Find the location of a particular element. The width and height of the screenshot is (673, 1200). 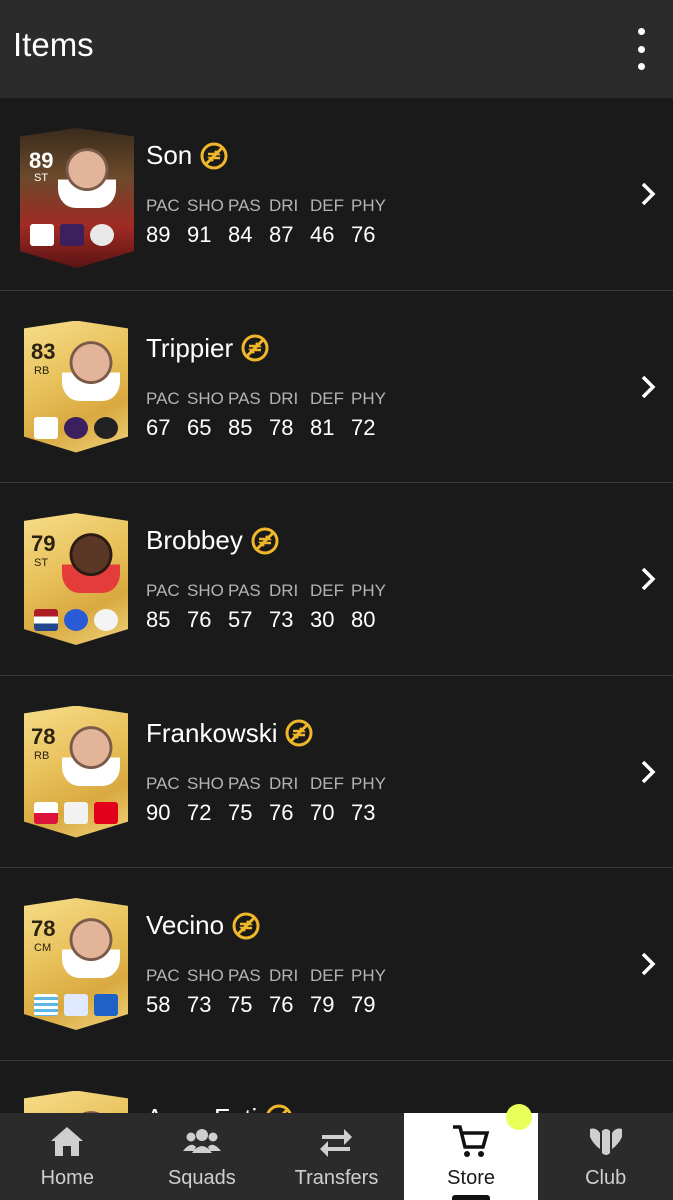

stat-label: PAS is located at coordinates (244, 975).